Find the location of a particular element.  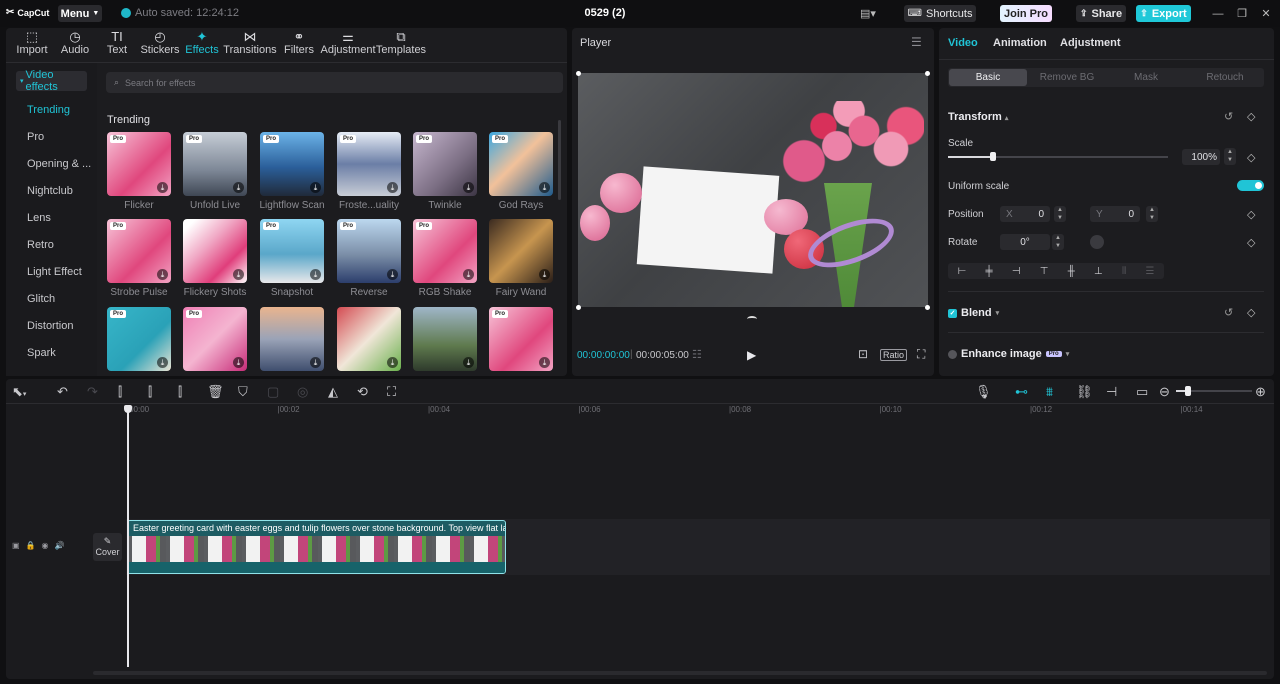

crop-icon: ⛶ is located at coordinates (391, 392).